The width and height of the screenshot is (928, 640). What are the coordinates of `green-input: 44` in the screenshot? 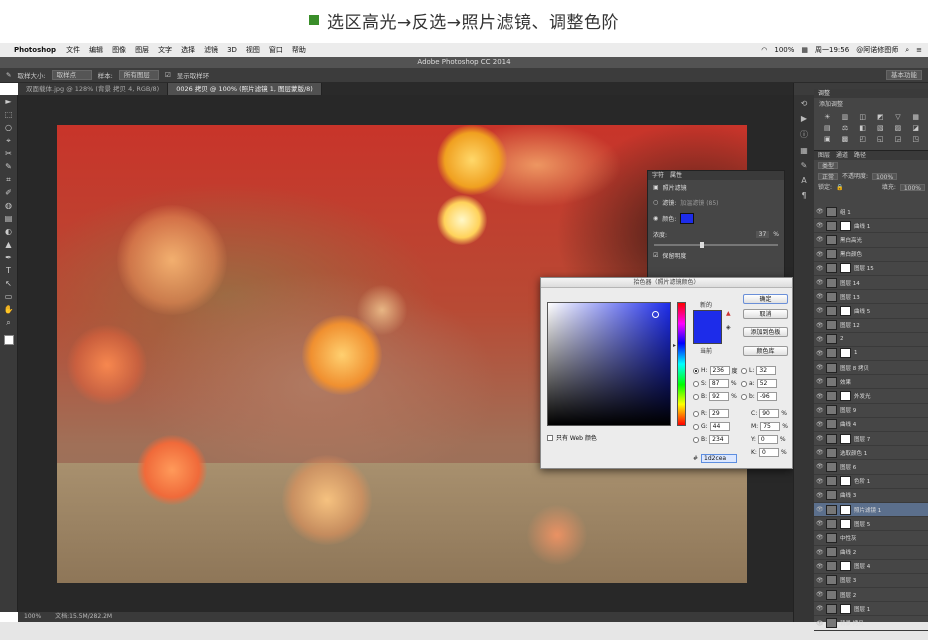 It's located at (719, 426).